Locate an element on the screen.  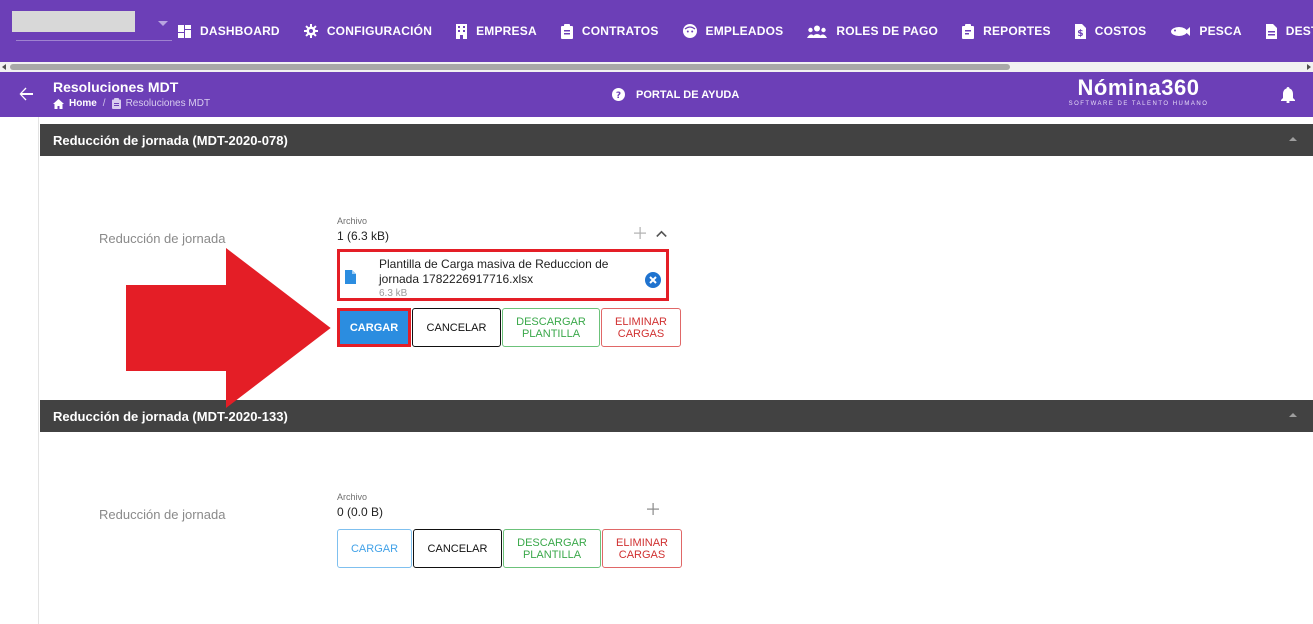
company-select-underline is located at coordinates (94, 40).